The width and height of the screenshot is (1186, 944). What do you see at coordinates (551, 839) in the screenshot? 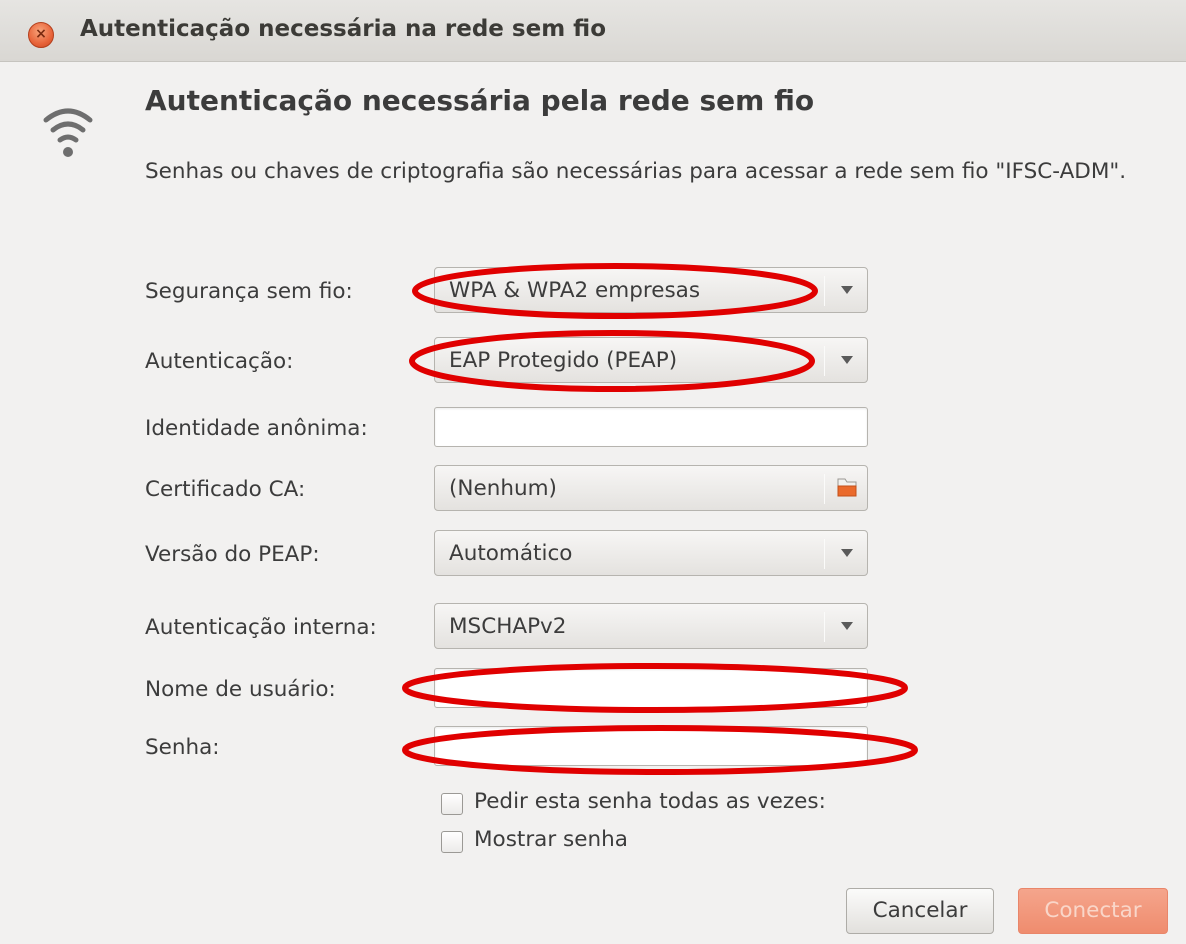
I see `show-password-label: Mostrar senha` at bounding box center [551, 839].